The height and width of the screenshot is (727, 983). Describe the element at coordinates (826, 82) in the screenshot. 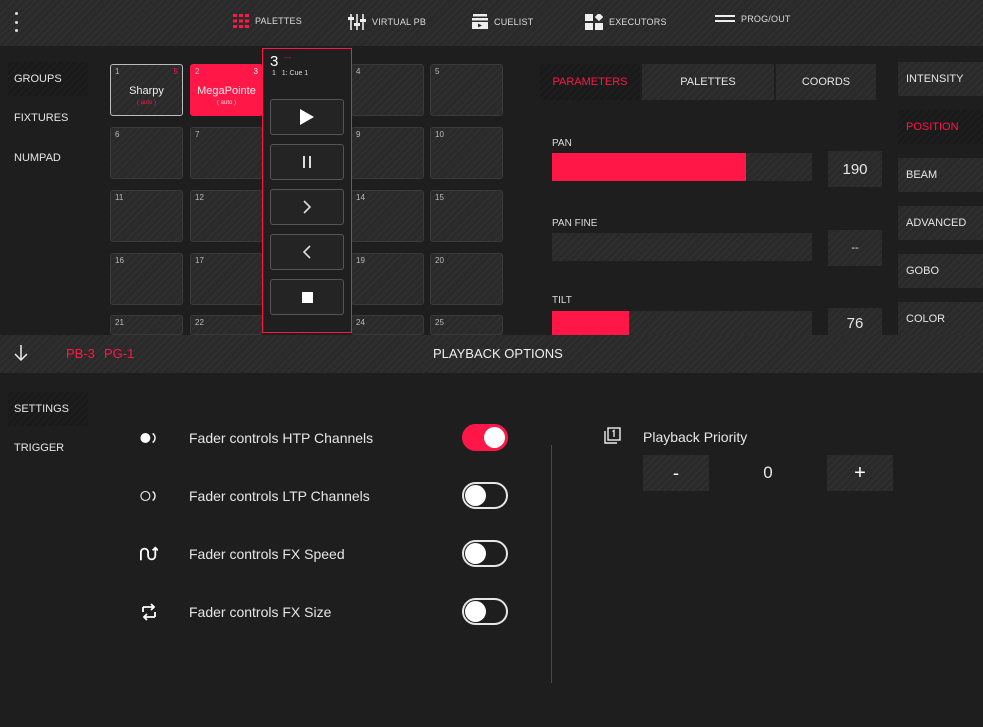

I see `tab-coords: COORDS` at that location.